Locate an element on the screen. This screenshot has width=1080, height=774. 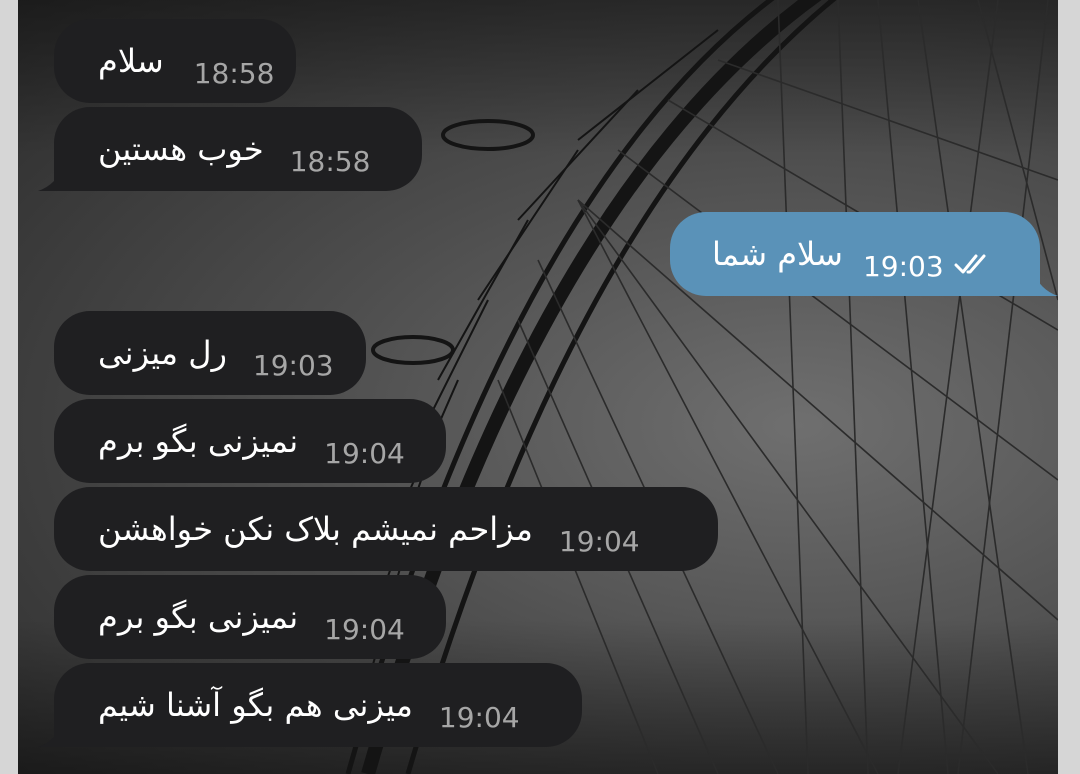
incoming-message: رل میزنی 19:03 is located at coordinates (210, 353).